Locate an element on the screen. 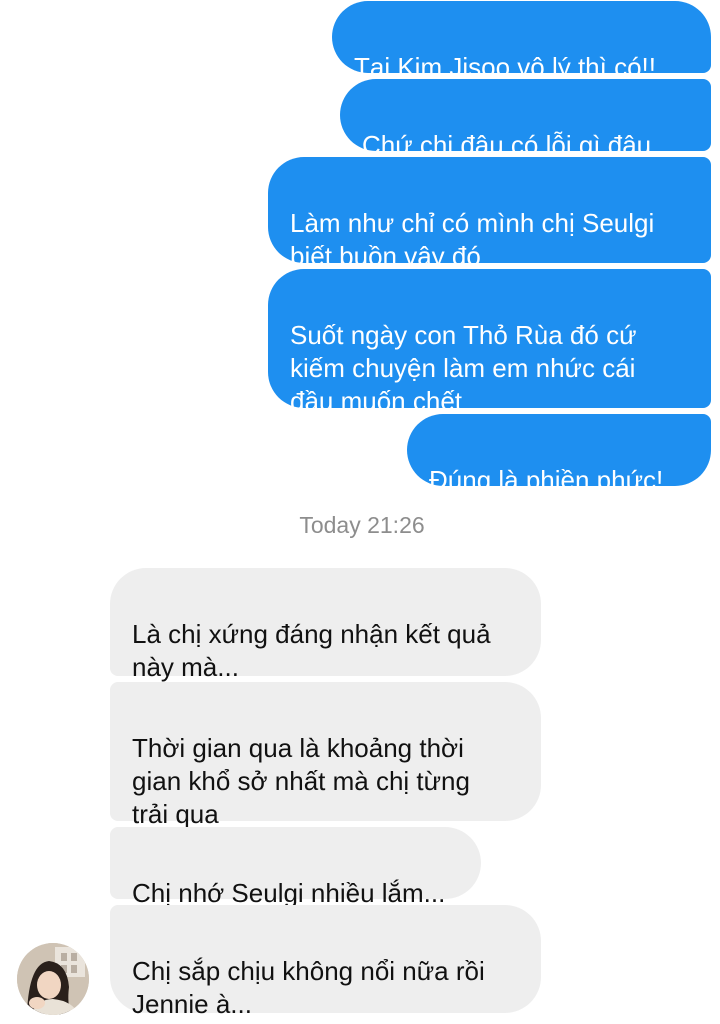 The height and width of the screenshot is (1024, 720). sent-message-bubble: Đúng là phiền phức! is located at coordinates (559, 454).